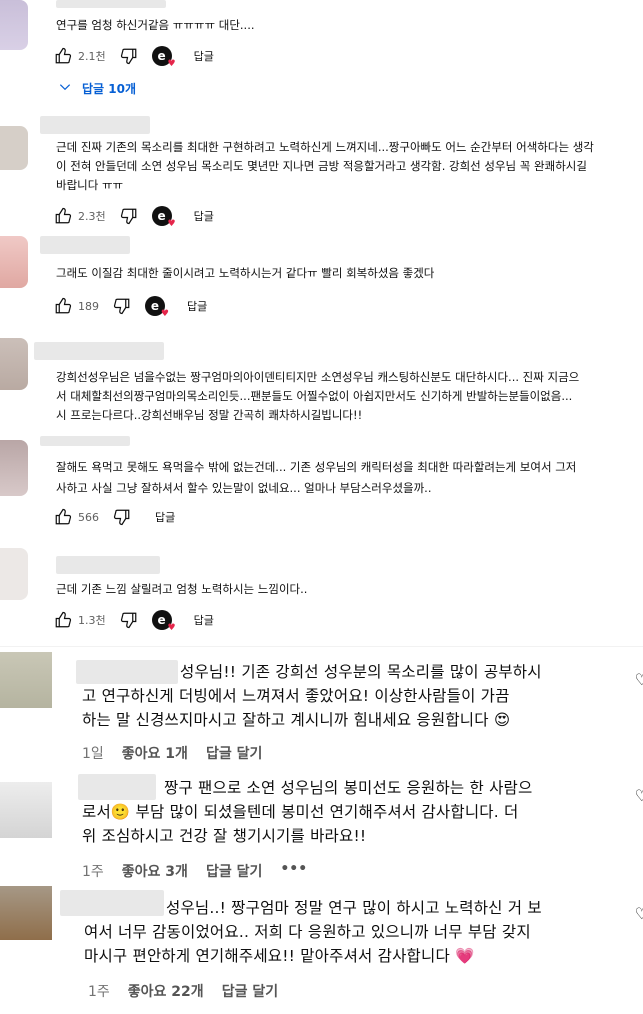 This screenshot has width=643, height=1014. What do you see at coordinates (92, 216) in the screenshot?
I see `like-count: 2.3천` at bounding box center [92, 216].